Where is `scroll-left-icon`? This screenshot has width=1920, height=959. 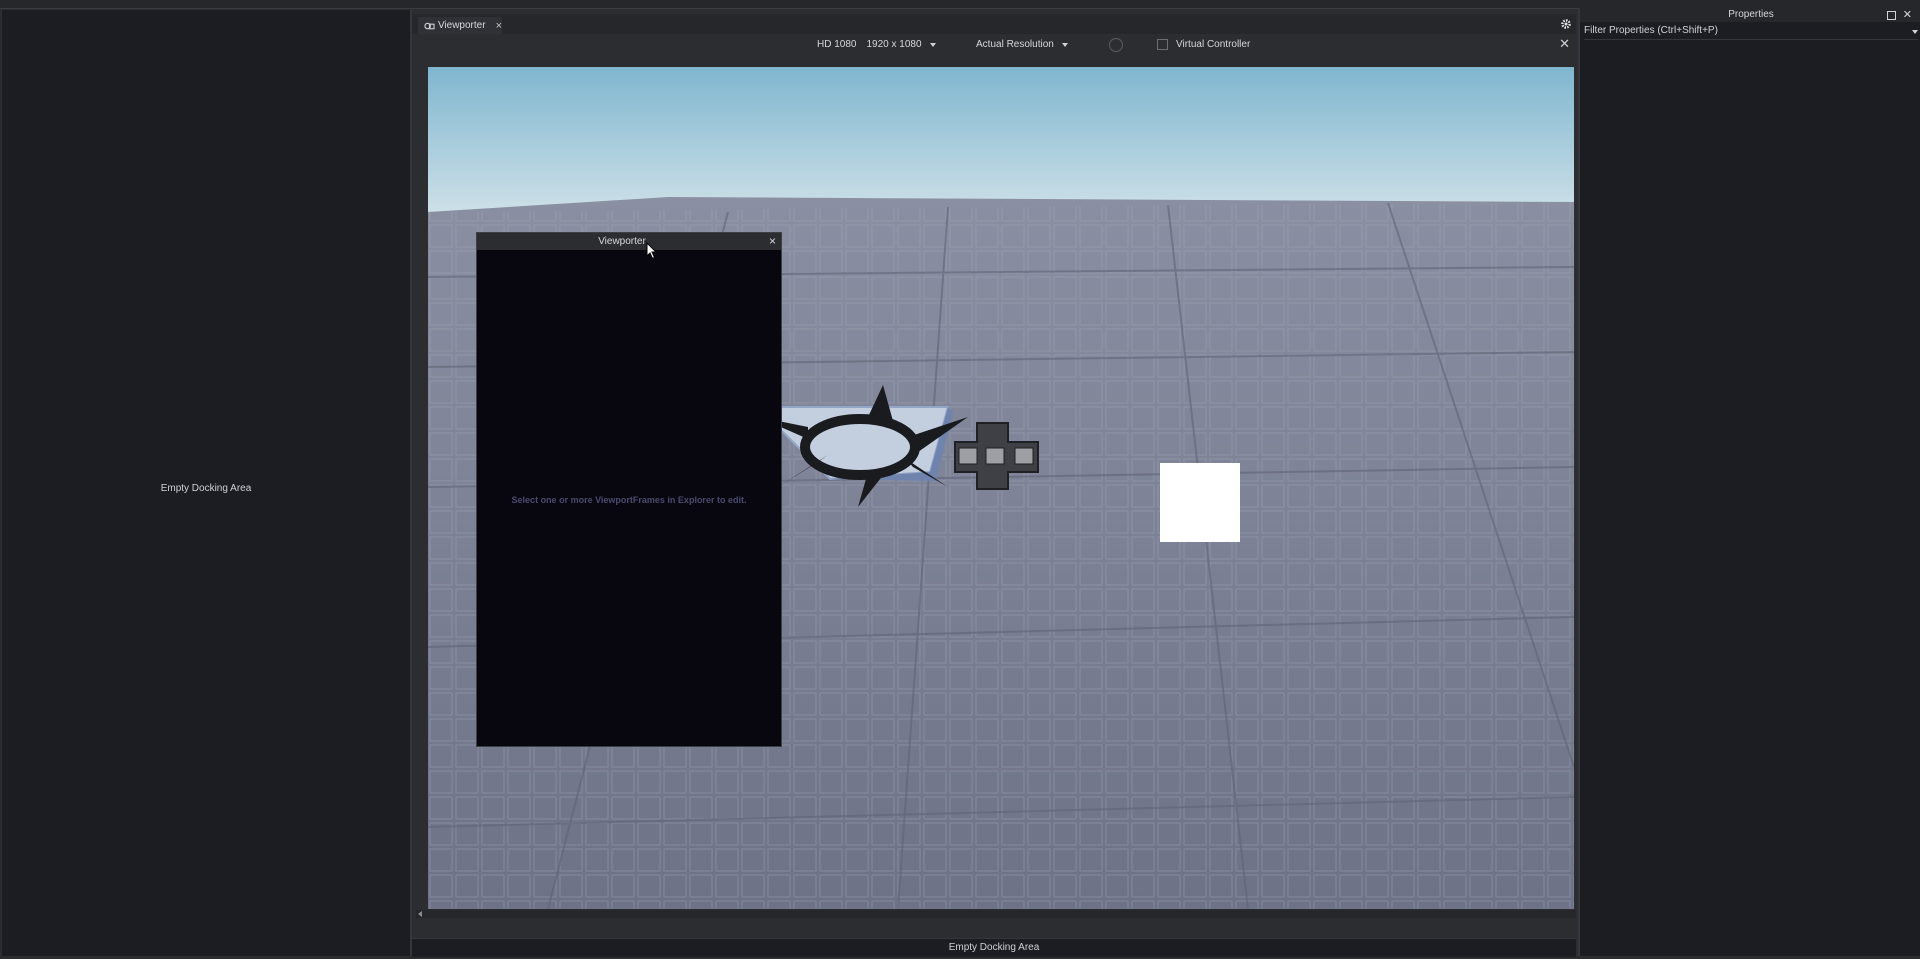
scroll-left-icon is located at coordinates (420, 914).